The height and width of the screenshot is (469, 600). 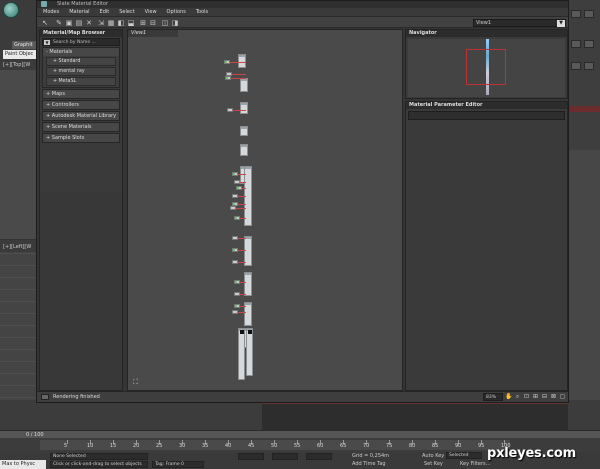 I want to click on key-mode-select: Selected, so click(x=464, y=455).